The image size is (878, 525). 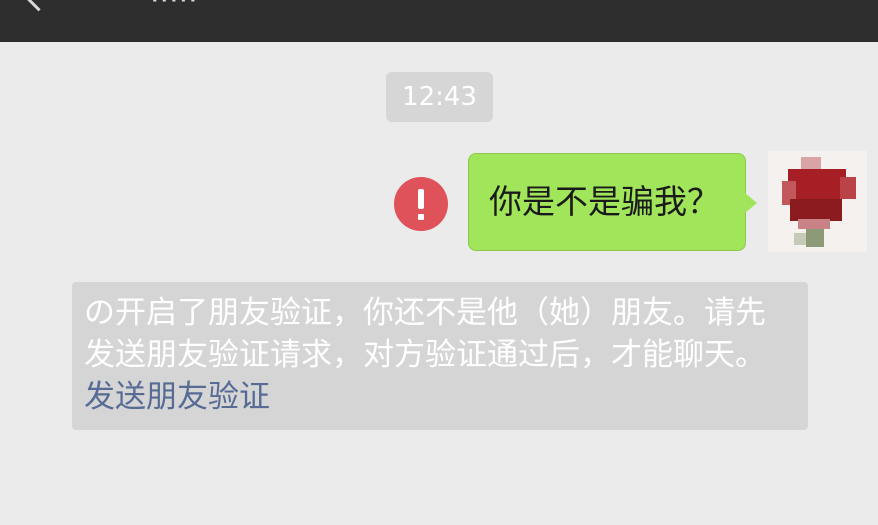 What do you see at coordinates (174, 9) in the screenshot?
I see `chat-title: ·····` at bounding box center [174, 9].